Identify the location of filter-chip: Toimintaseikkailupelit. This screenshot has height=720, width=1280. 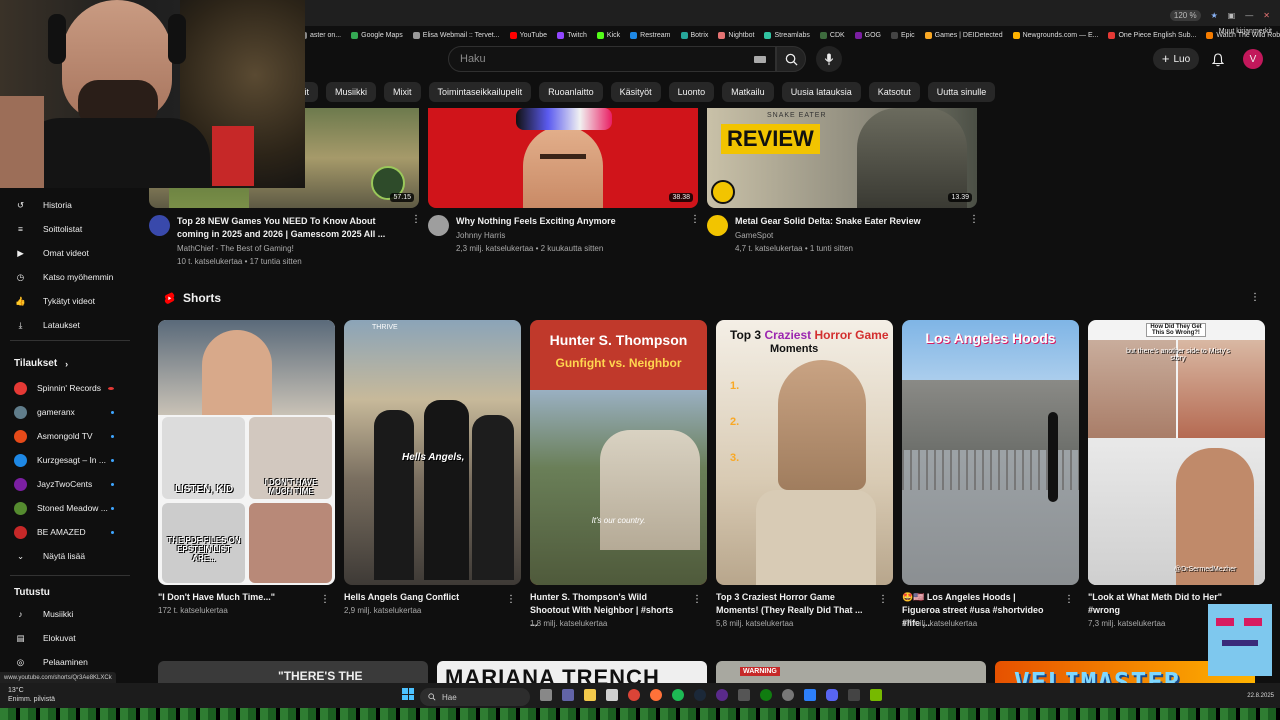
(480, 92).